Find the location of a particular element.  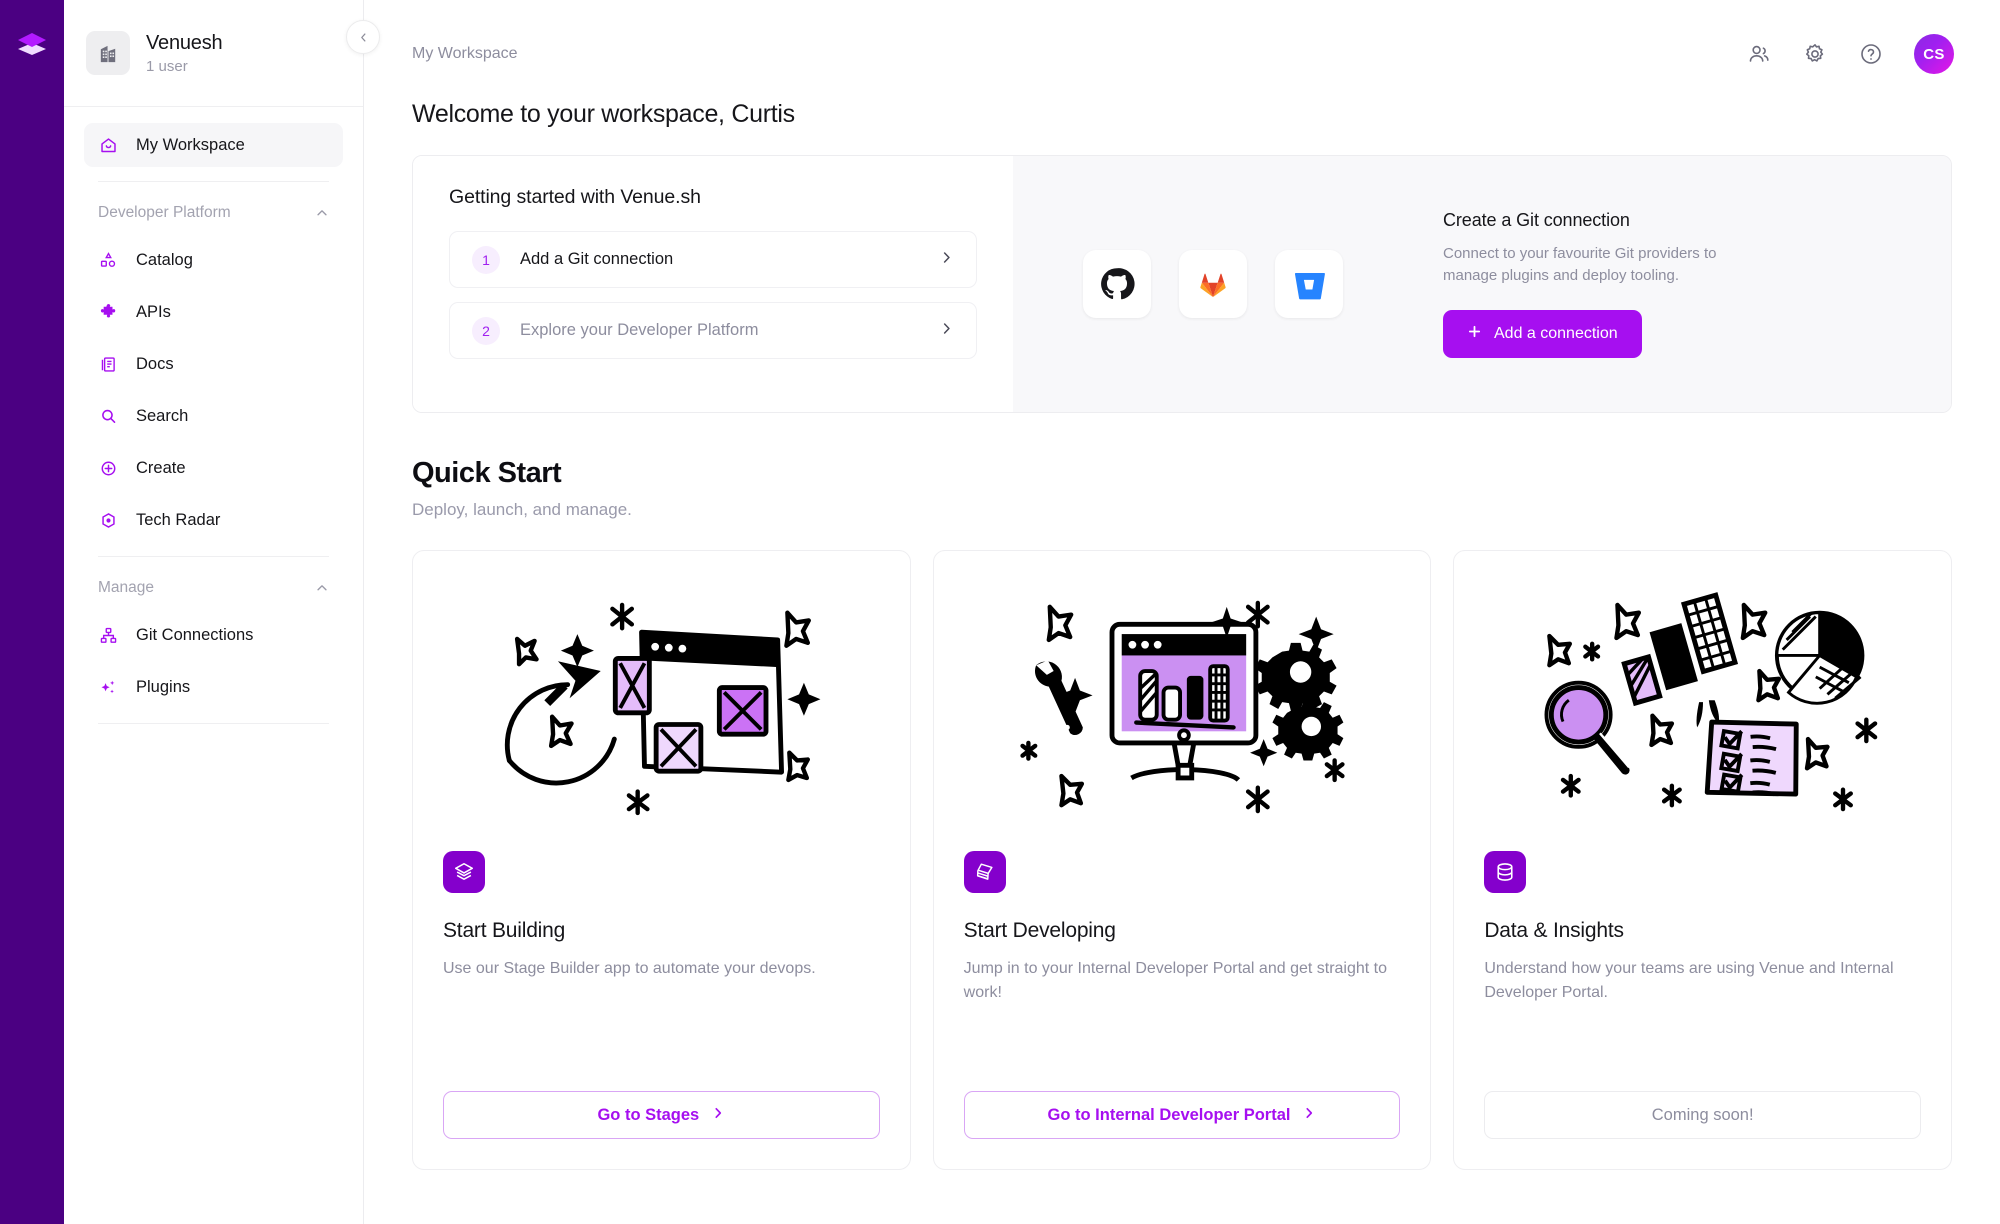

avatar: CS is located at coordinates (1934, 54).